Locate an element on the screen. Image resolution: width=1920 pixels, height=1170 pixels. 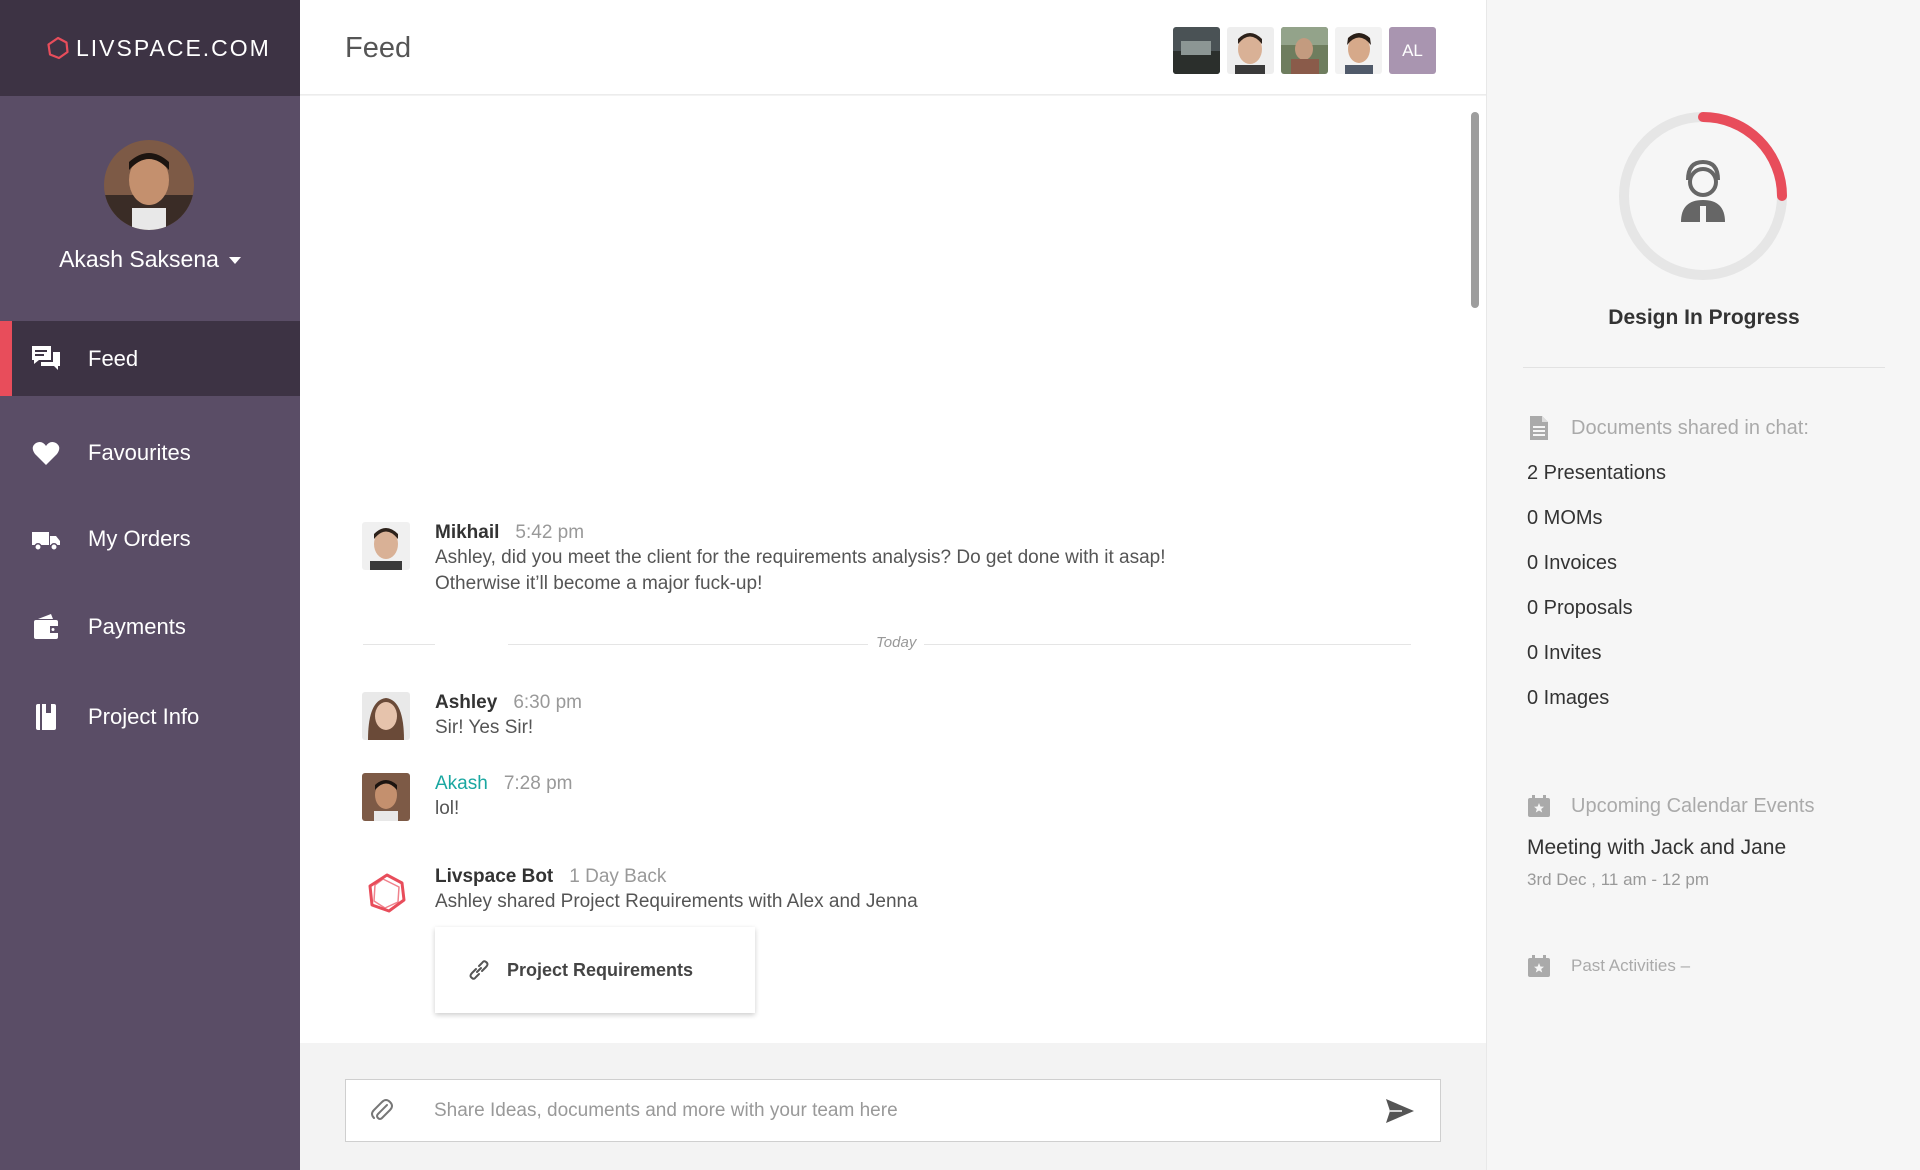
message-time: 7:28 pm is located at coordinates (538, 783).